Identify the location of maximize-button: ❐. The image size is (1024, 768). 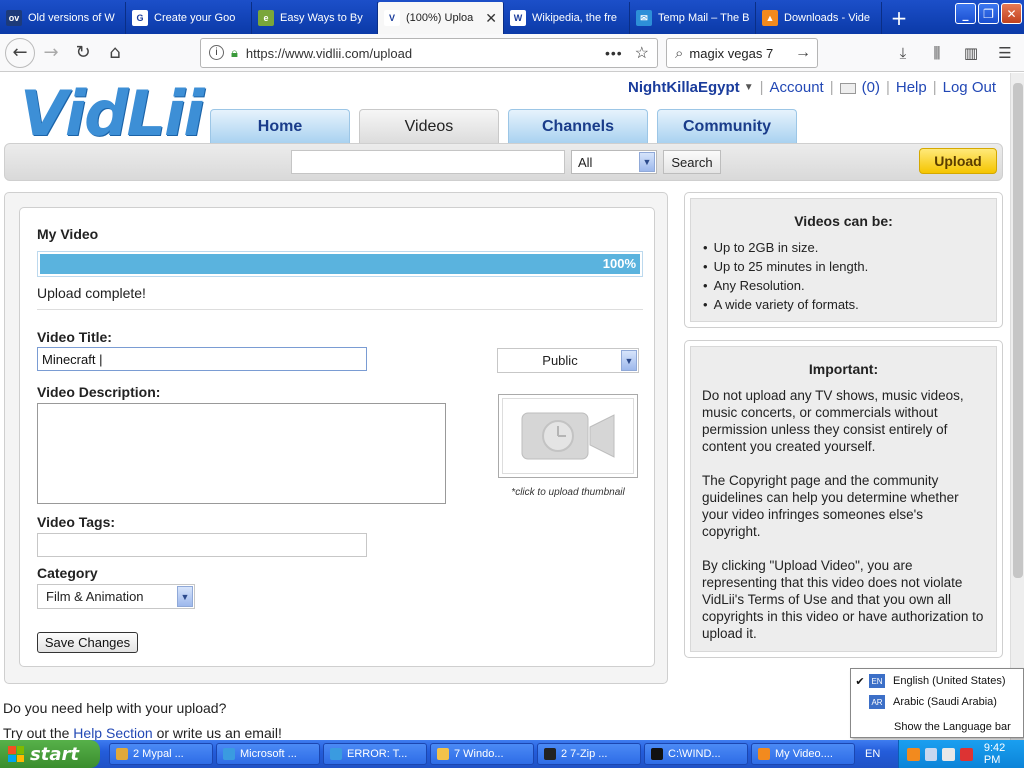
(988, 13).